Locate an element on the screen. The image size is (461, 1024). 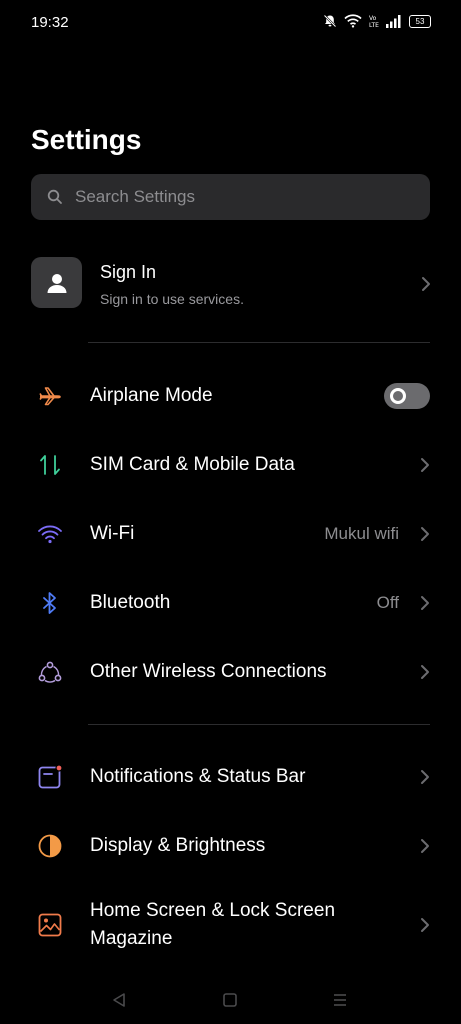
other-wireless-label: Other Wireless Connections is located at coordinates (208, 671).